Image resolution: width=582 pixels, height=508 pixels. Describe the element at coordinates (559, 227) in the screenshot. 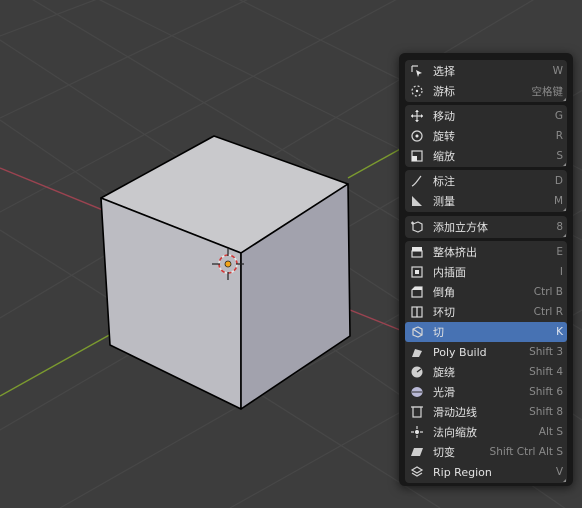

I see `shortcut-label: 8` at that location.